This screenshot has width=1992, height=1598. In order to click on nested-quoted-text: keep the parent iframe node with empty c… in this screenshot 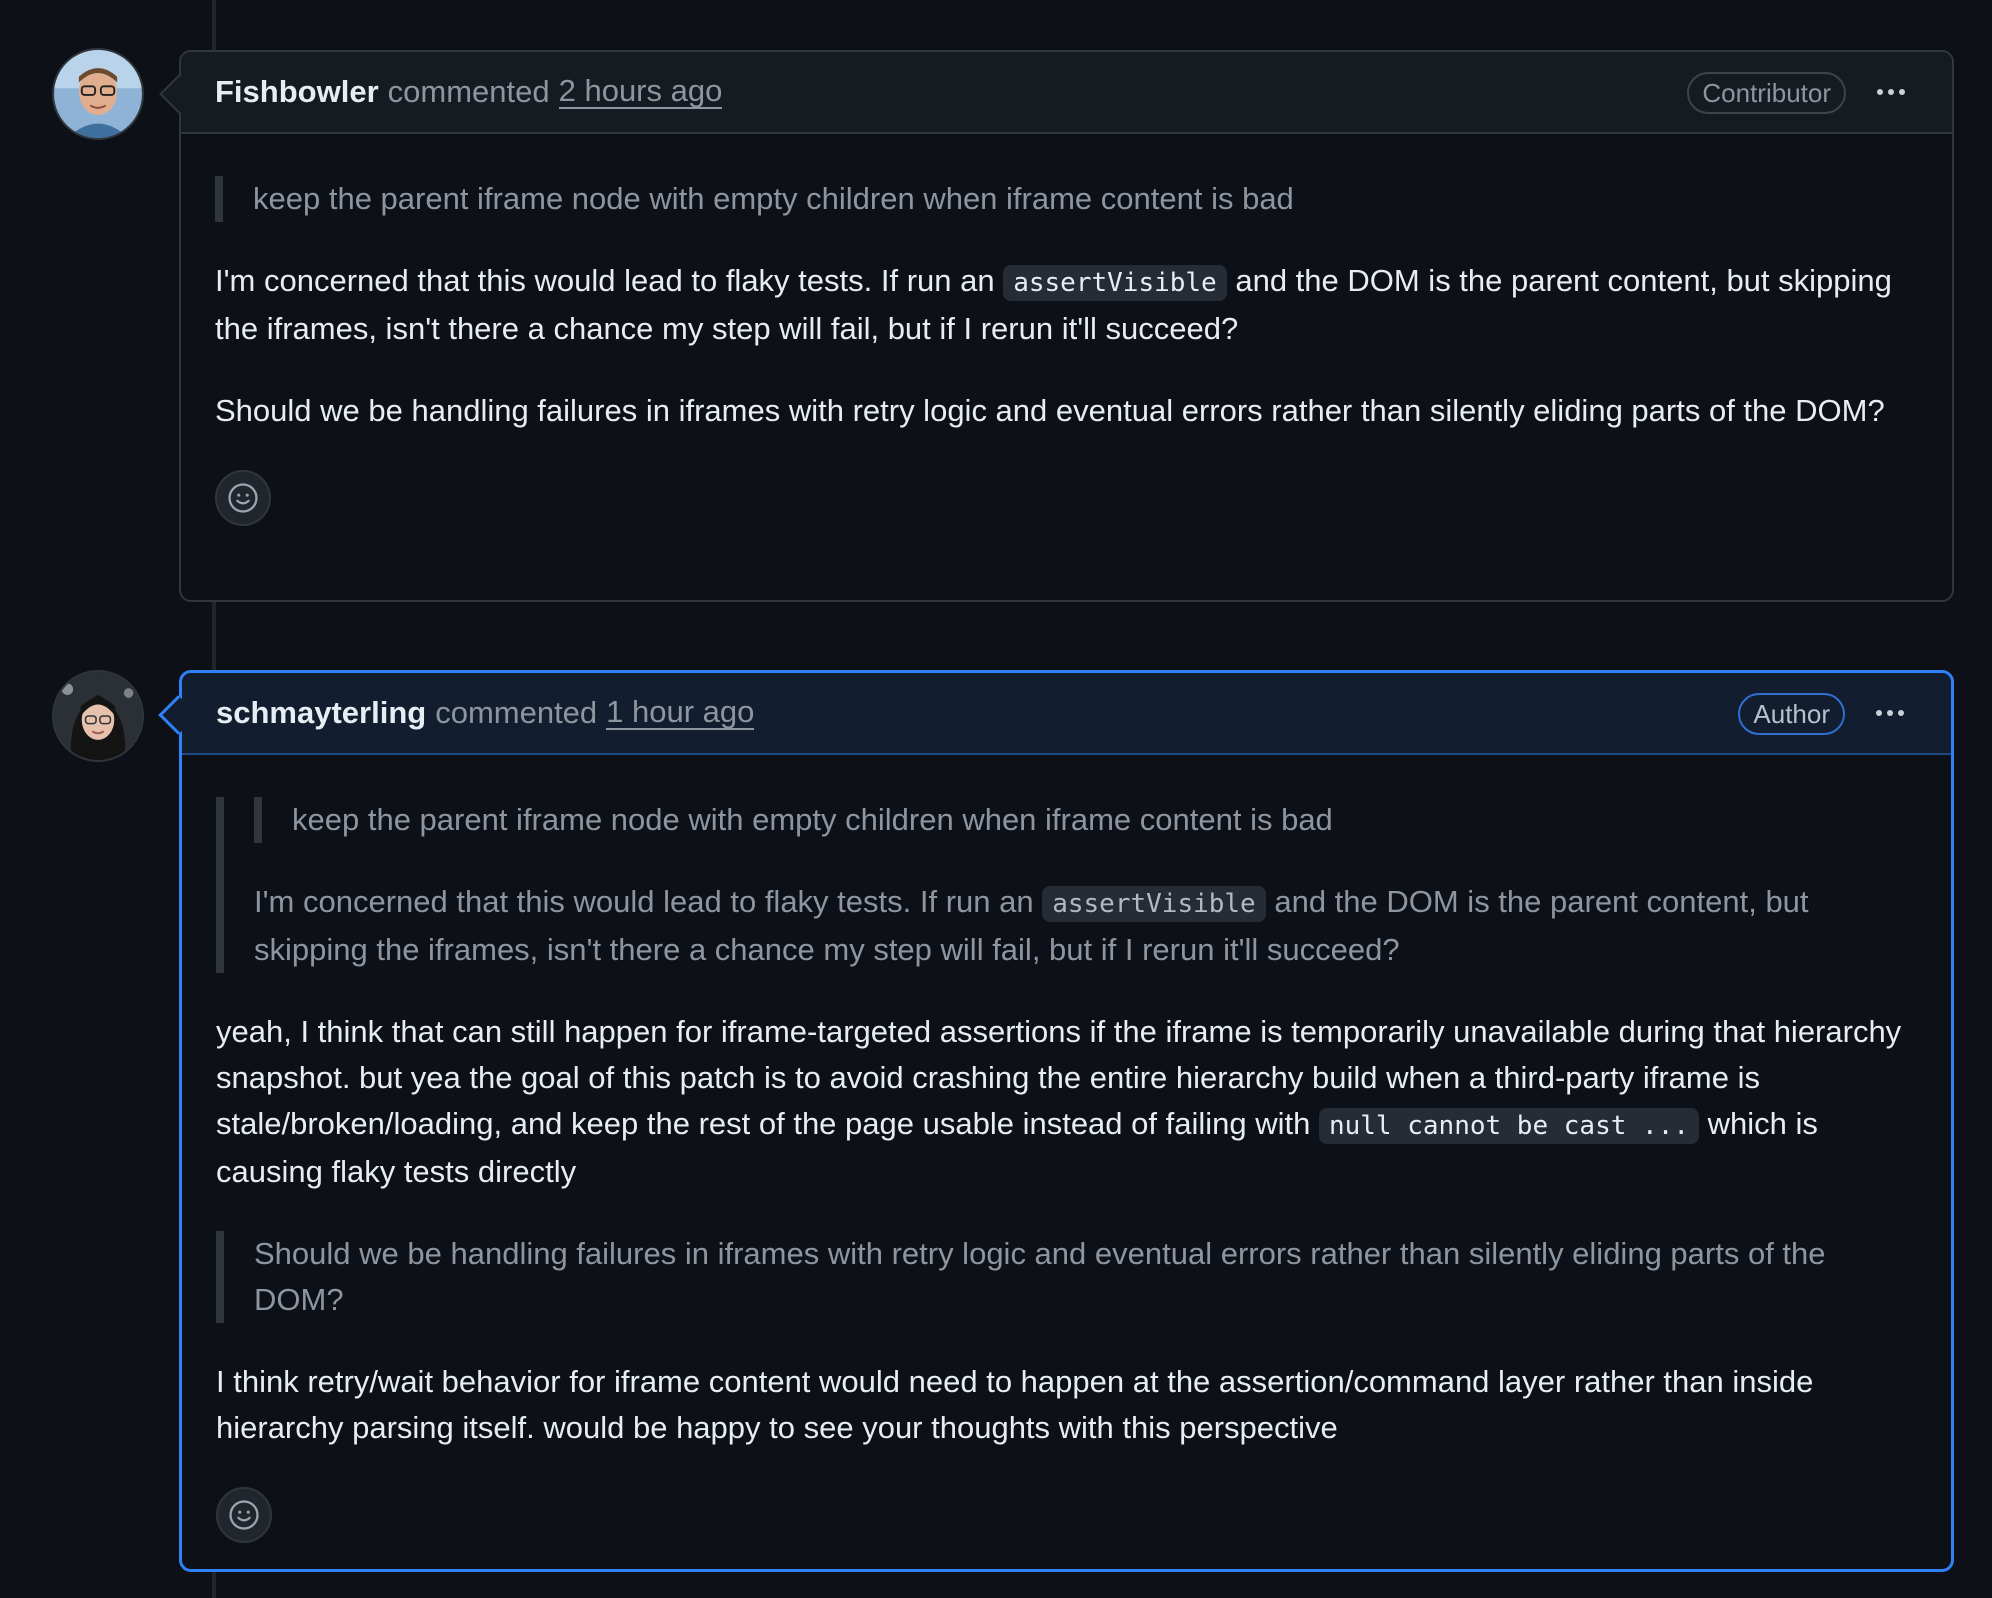, I will do `click(1085, 820)`.